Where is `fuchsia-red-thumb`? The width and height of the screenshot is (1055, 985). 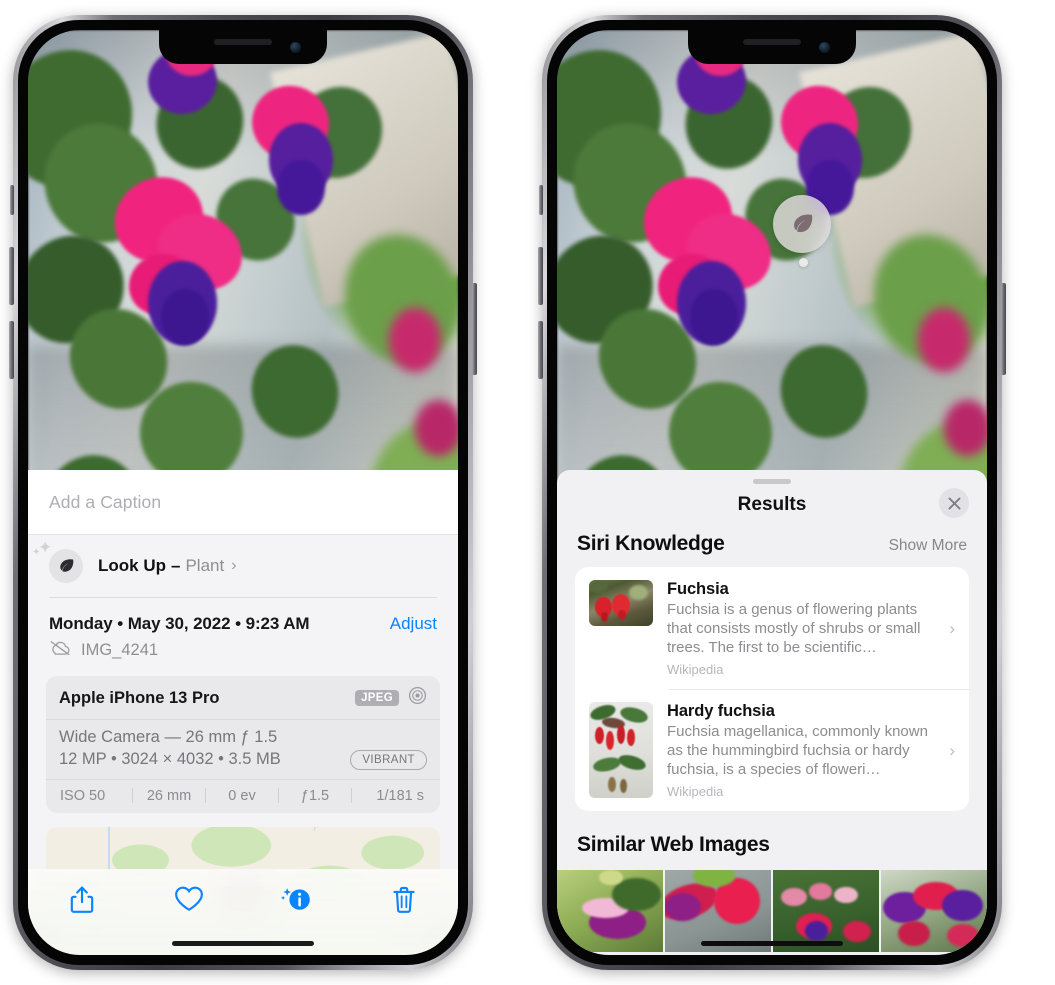
fuchsia-red-thumb is located at coordinates (621, 603).